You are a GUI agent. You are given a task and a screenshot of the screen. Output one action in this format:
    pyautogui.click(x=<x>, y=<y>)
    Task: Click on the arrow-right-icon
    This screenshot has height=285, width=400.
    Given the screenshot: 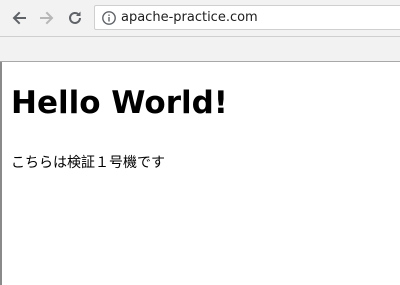 What is the action you would take?
    pyautogui.click(x=47, y=18)
    